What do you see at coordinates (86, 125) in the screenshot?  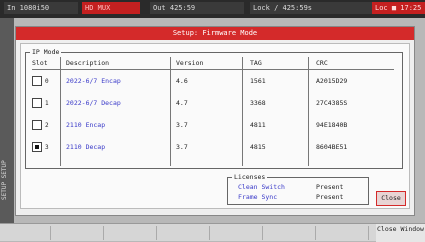 I see `firmware-description: 2110 Encap` at bounding box center [86, 125].